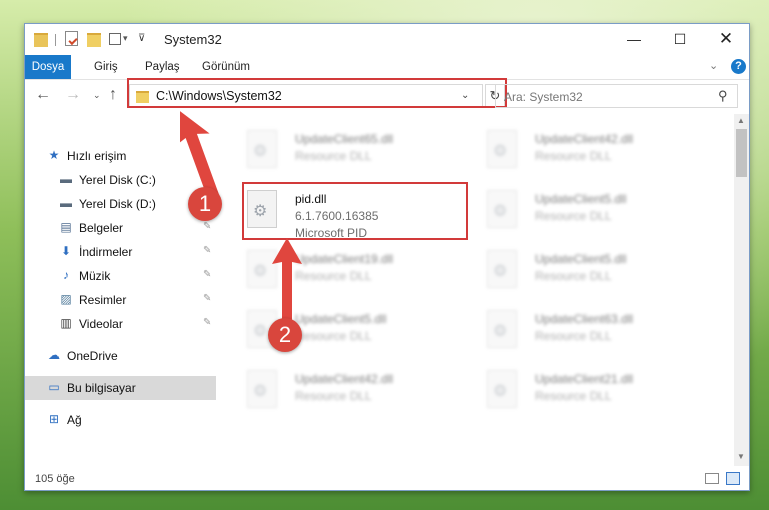 The image size is (769, 510). Describe the element at coordinates (162, 67) in the screenshot. I see `tab-share: Paylaş` at that location.